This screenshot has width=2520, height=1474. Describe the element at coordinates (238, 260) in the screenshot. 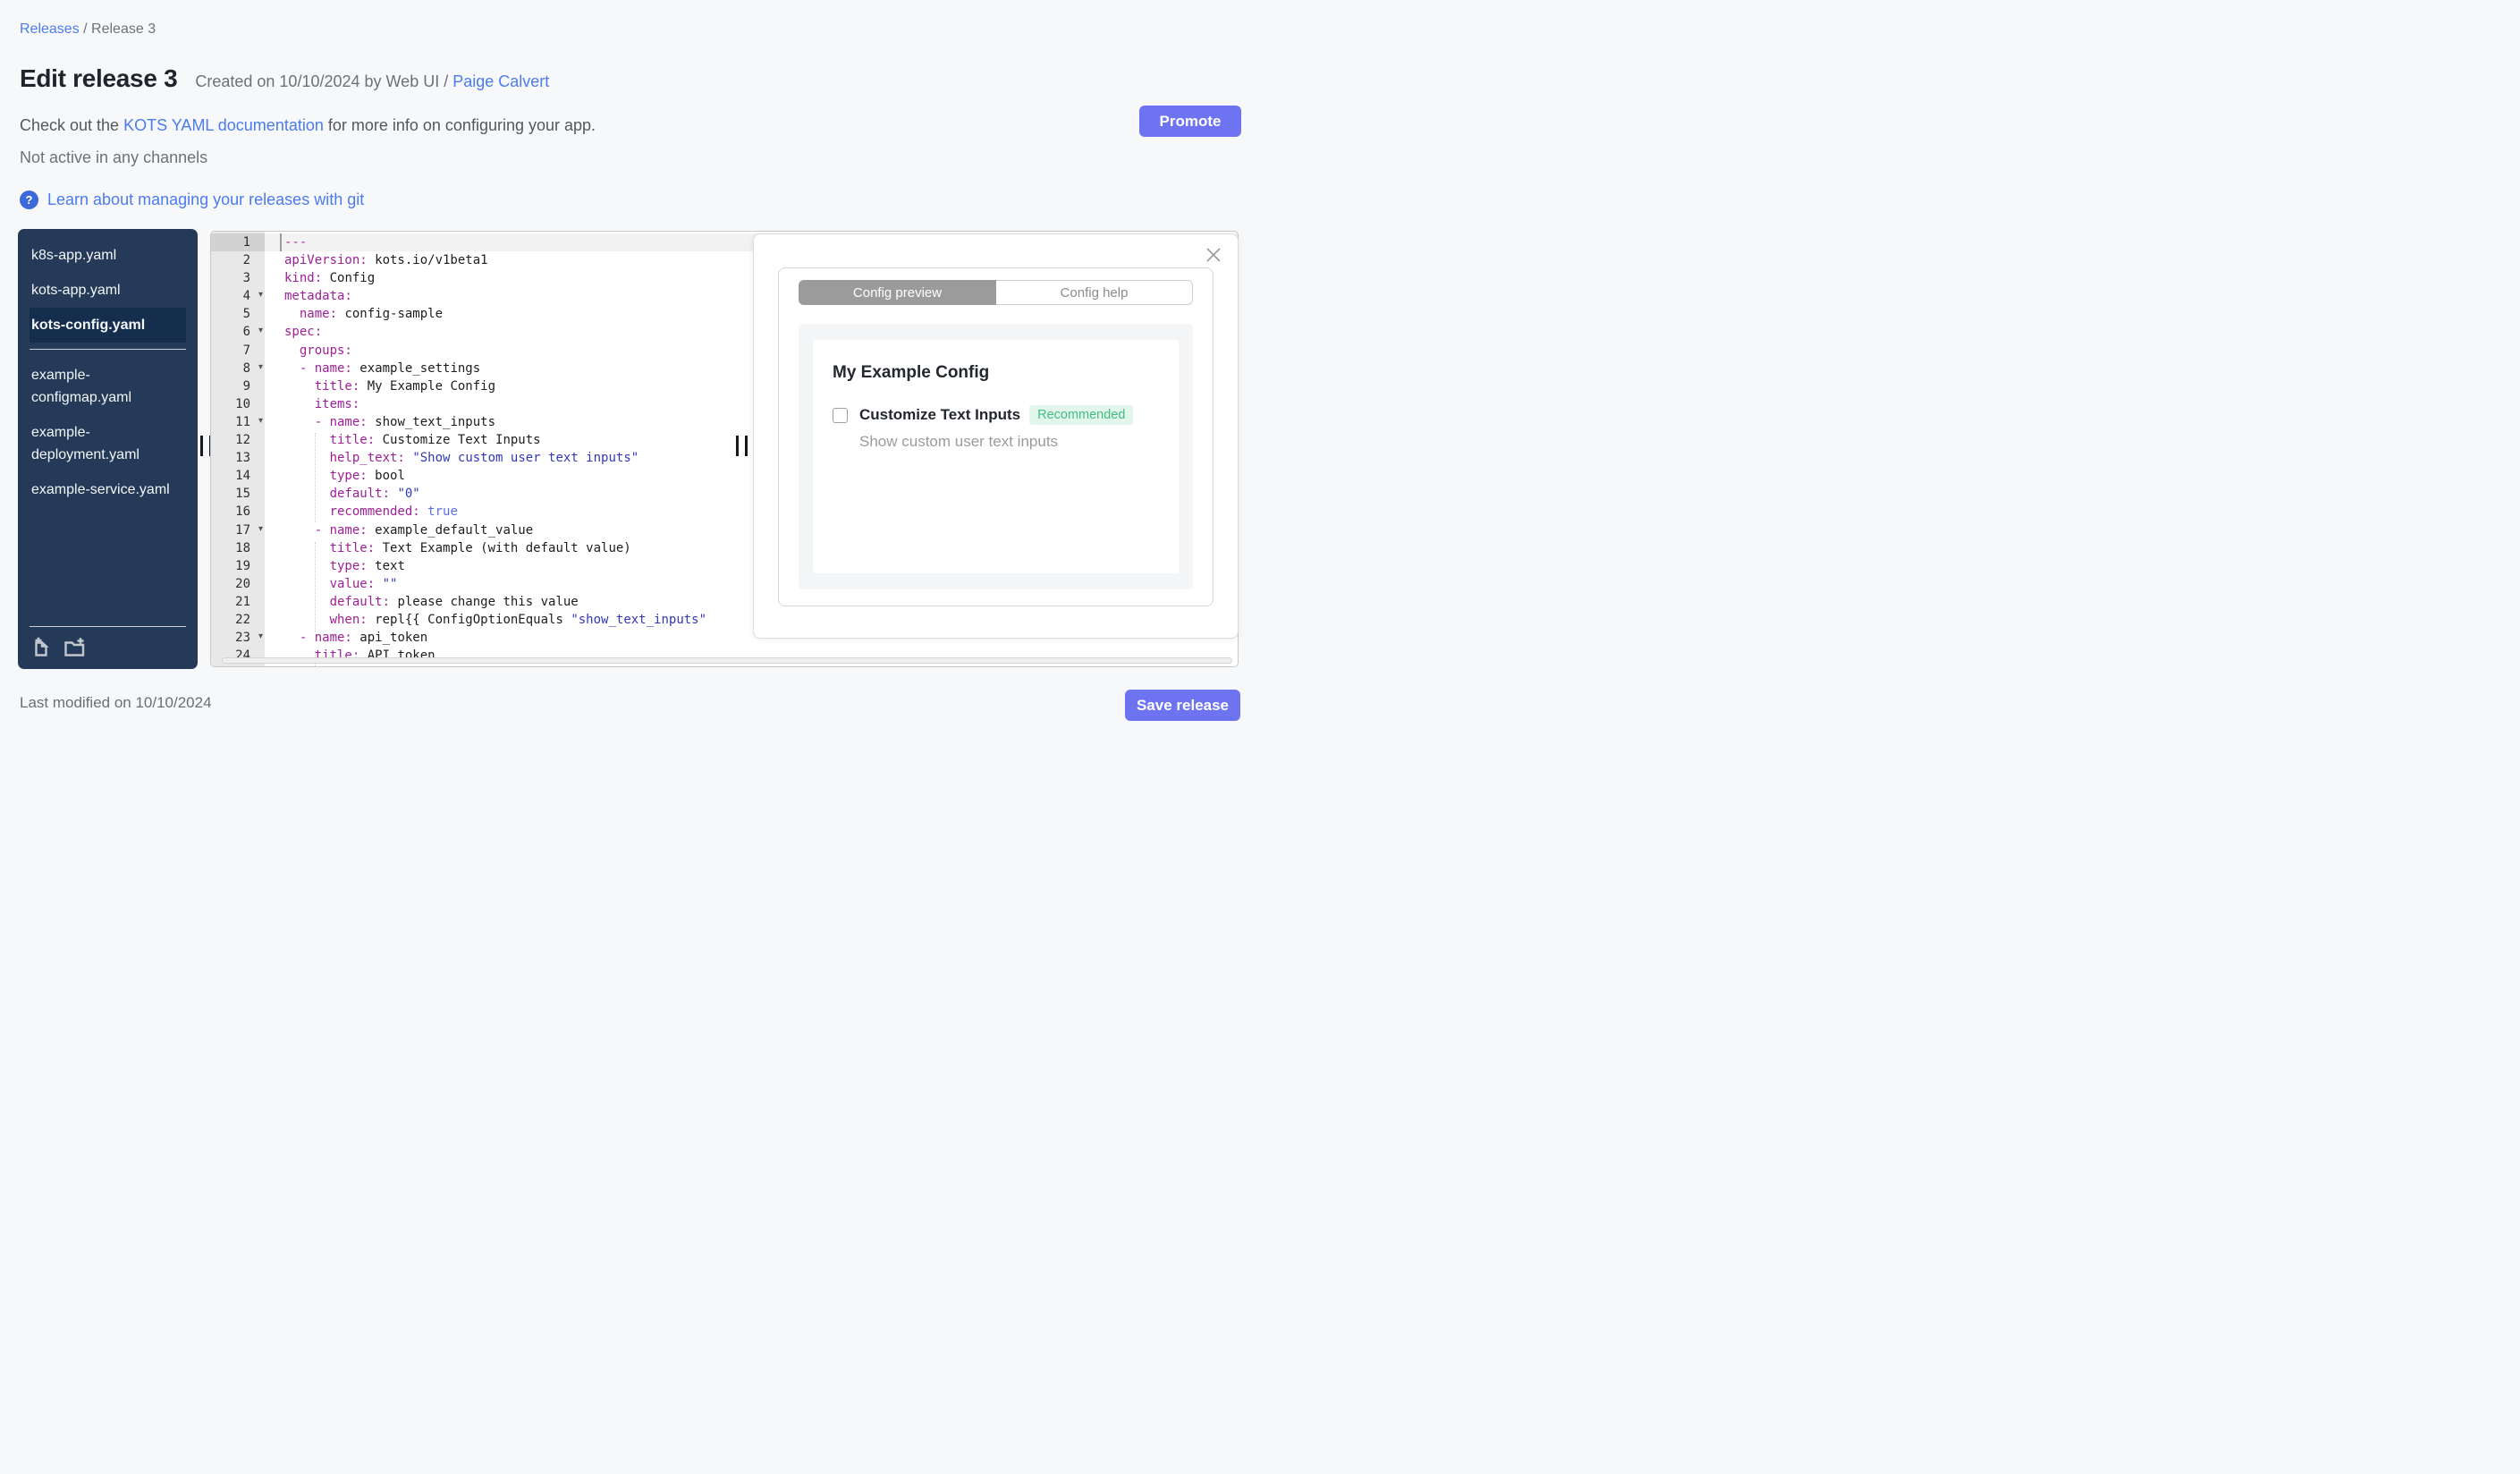

I see `line-number: 2` at that location.